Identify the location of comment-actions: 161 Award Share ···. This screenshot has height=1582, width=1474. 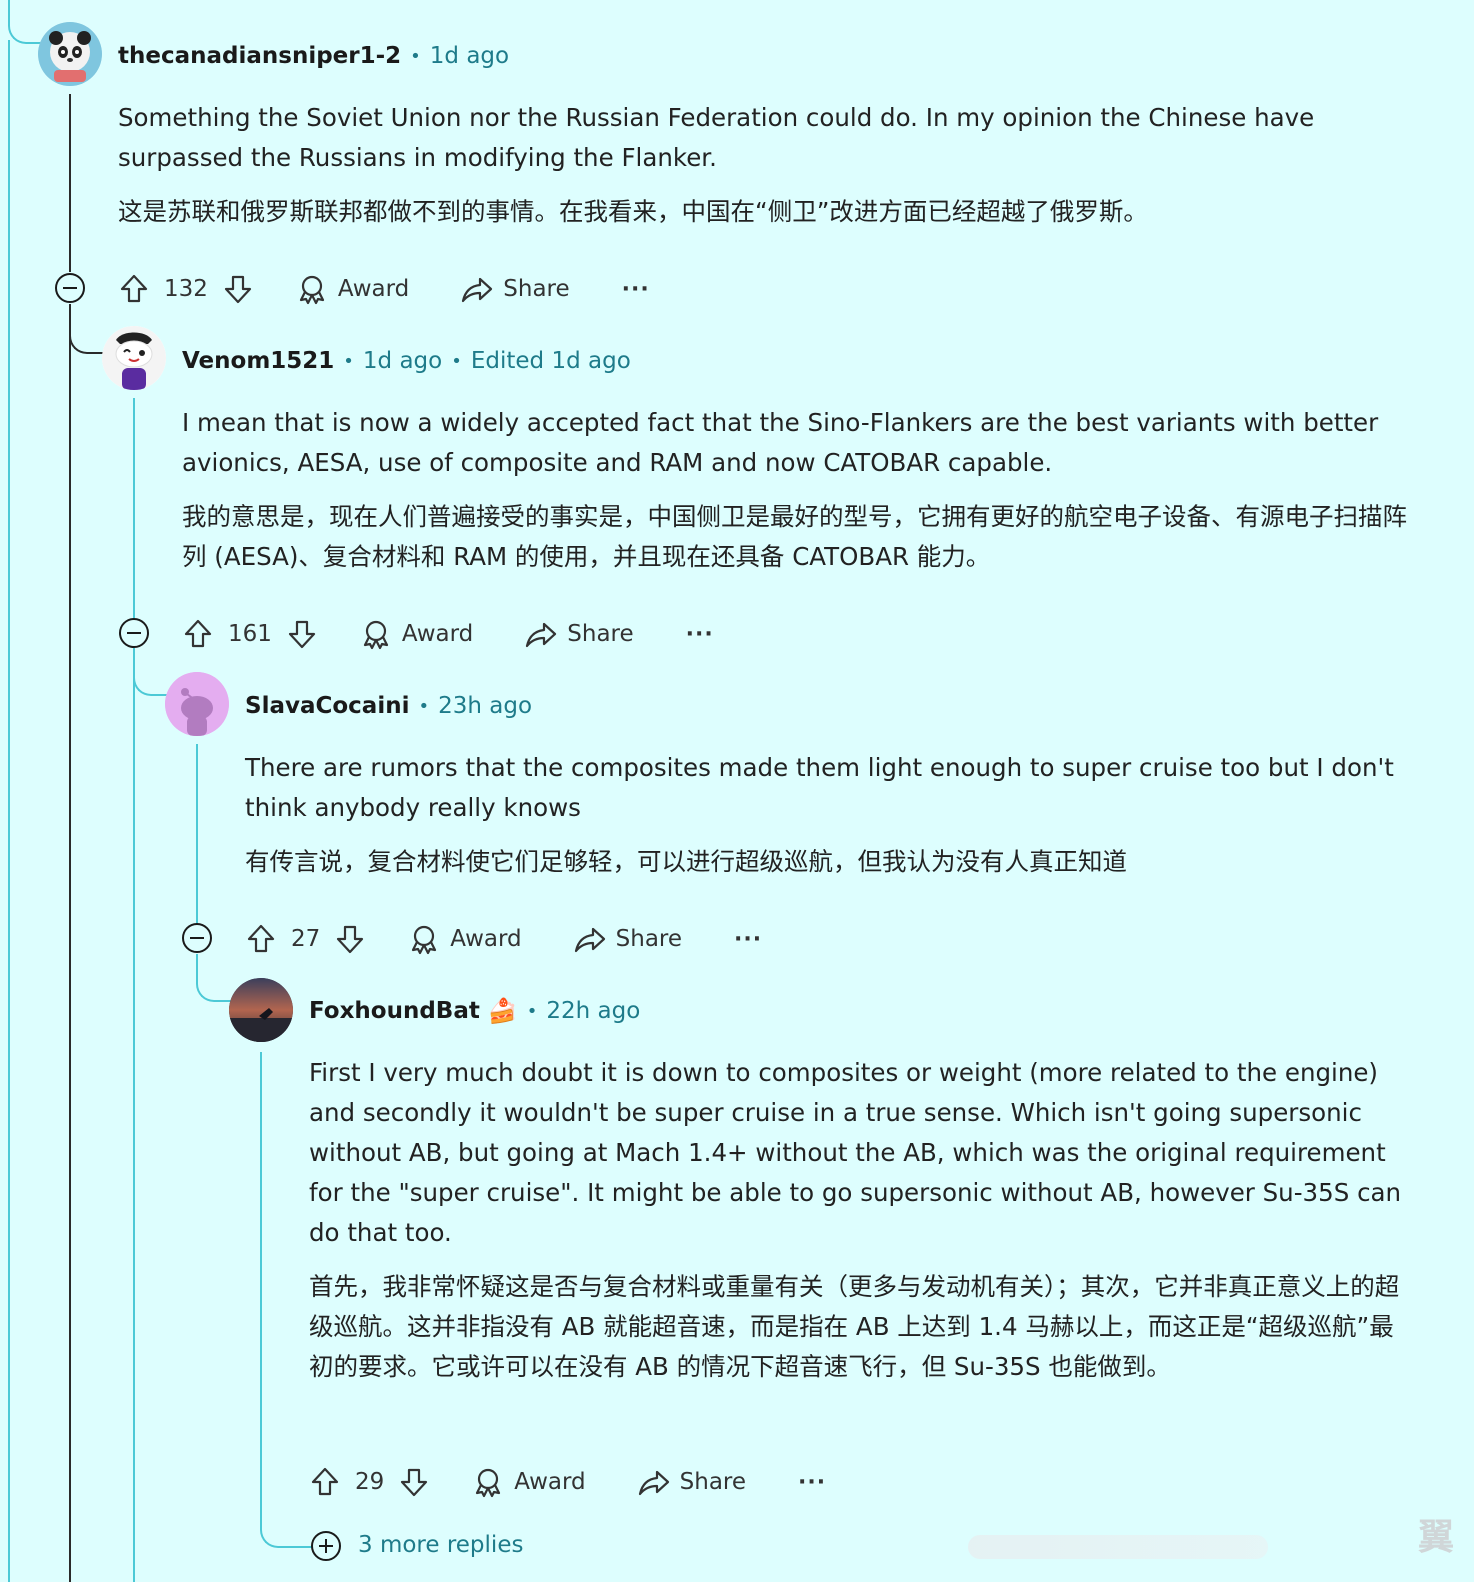
(448, 634).